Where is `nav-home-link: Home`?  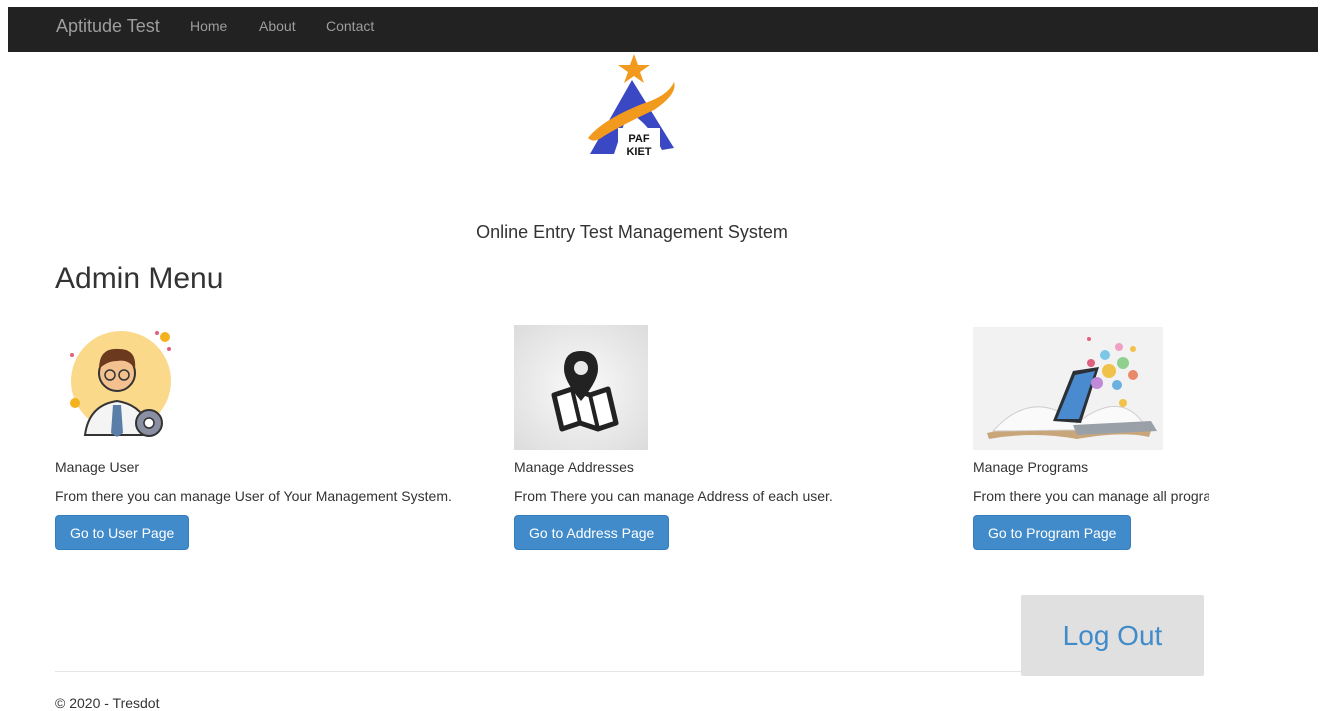
nav-home-link: Home is located at coordinates (208, 26).